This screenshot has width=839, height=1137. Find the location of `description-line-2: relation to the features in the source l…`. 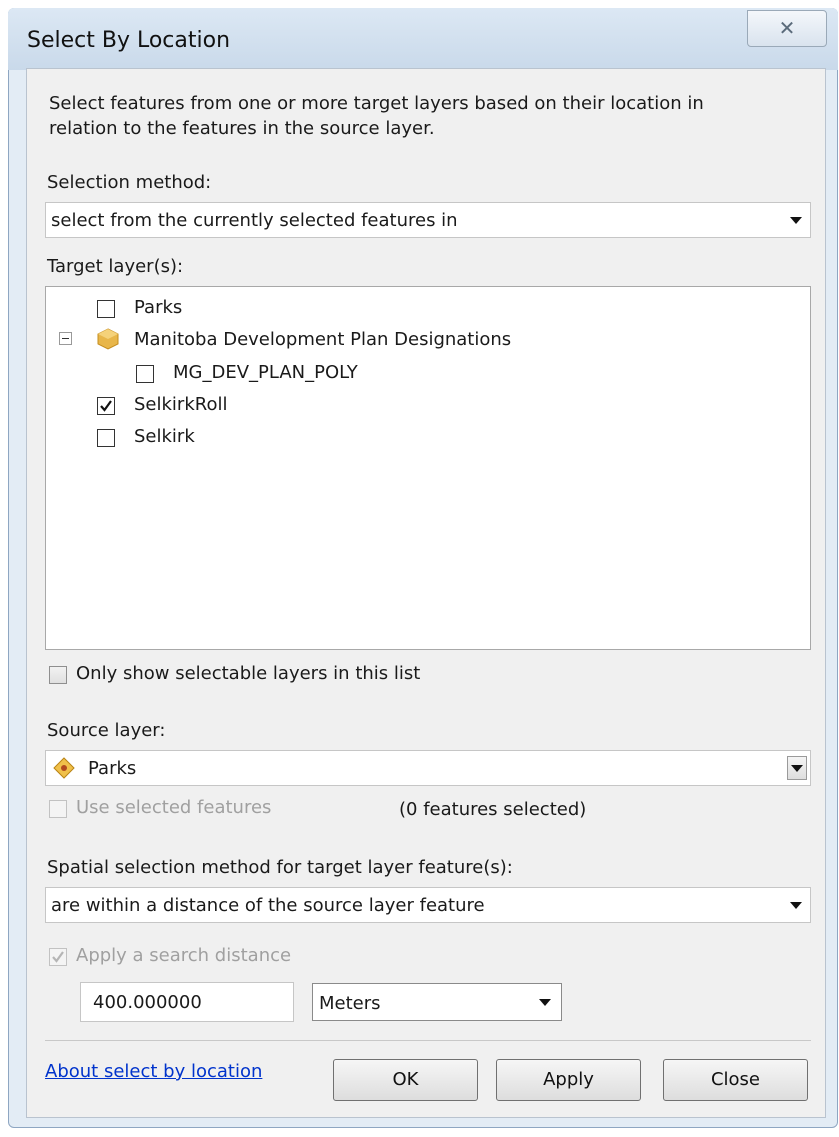

description-line-2: relation to the features in the source l… is located at coordinates (242, 128).